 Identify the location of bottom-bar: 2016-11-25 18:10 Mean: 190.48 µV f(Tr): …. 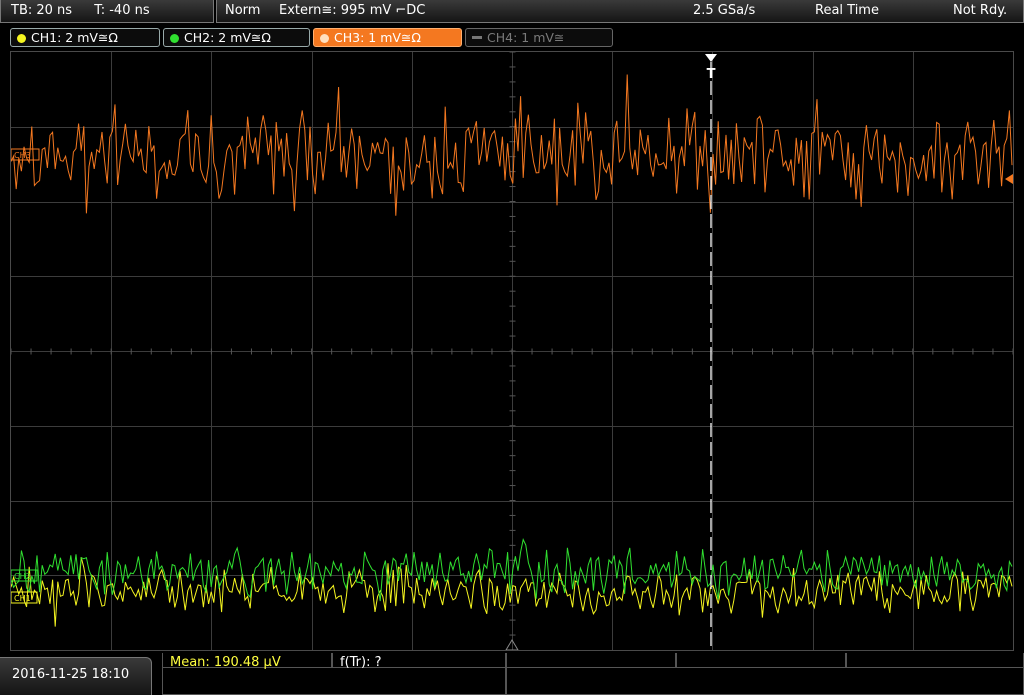
(512, 674).